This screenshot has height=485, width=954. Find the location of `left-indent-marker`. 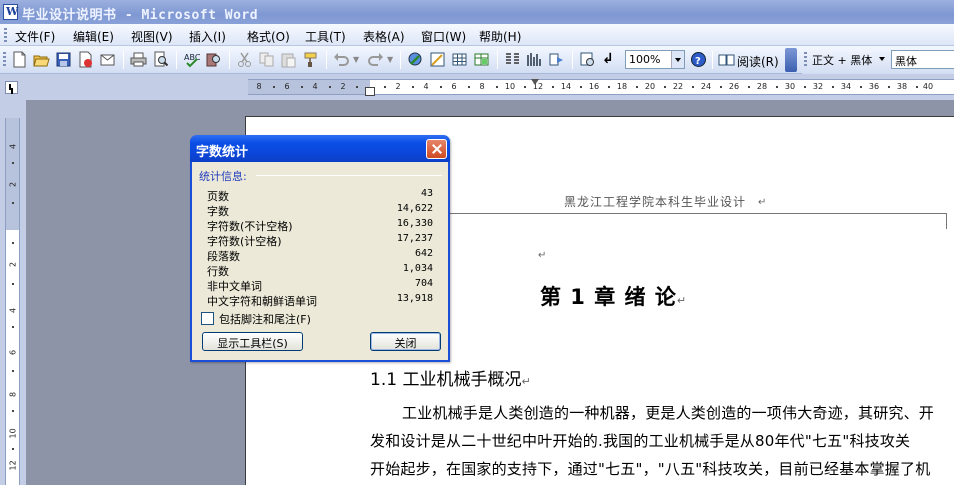

left-indent-marker is located at coordinates (370, 91).